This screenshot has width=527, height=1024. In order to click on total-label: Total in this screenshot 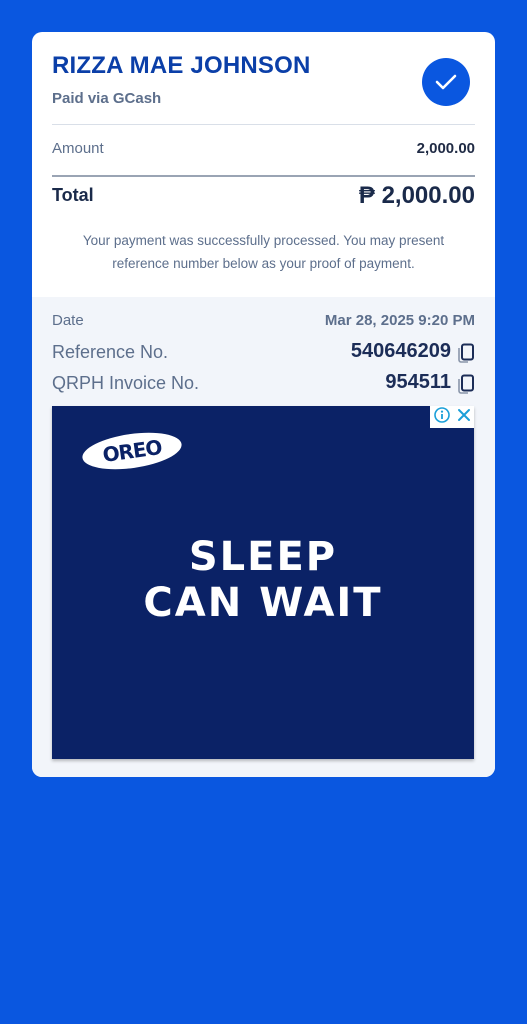, I will do `click(73, 195)`.